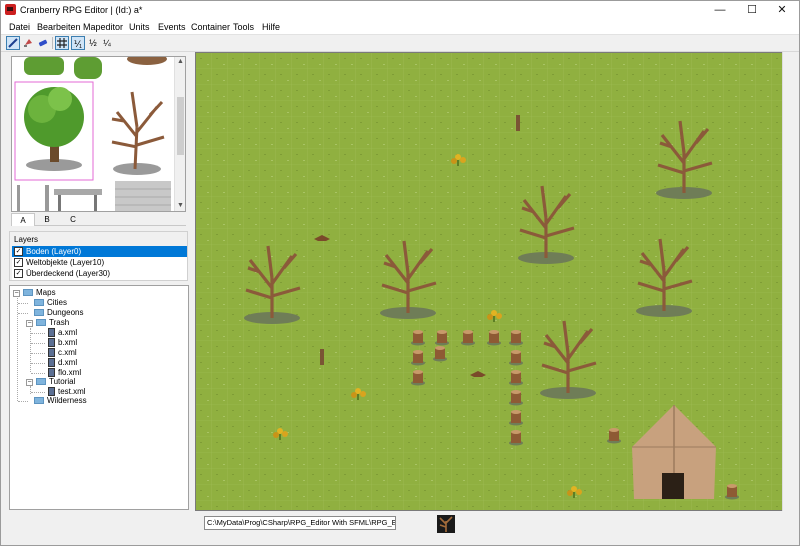 The width and height of the screenshot is (800, 546). What do you see at coordinates (99, 251) in the screenshot?
I see `layer-item-boden: ✓ Boden (Layer0)` at bounding box center [99, 251].